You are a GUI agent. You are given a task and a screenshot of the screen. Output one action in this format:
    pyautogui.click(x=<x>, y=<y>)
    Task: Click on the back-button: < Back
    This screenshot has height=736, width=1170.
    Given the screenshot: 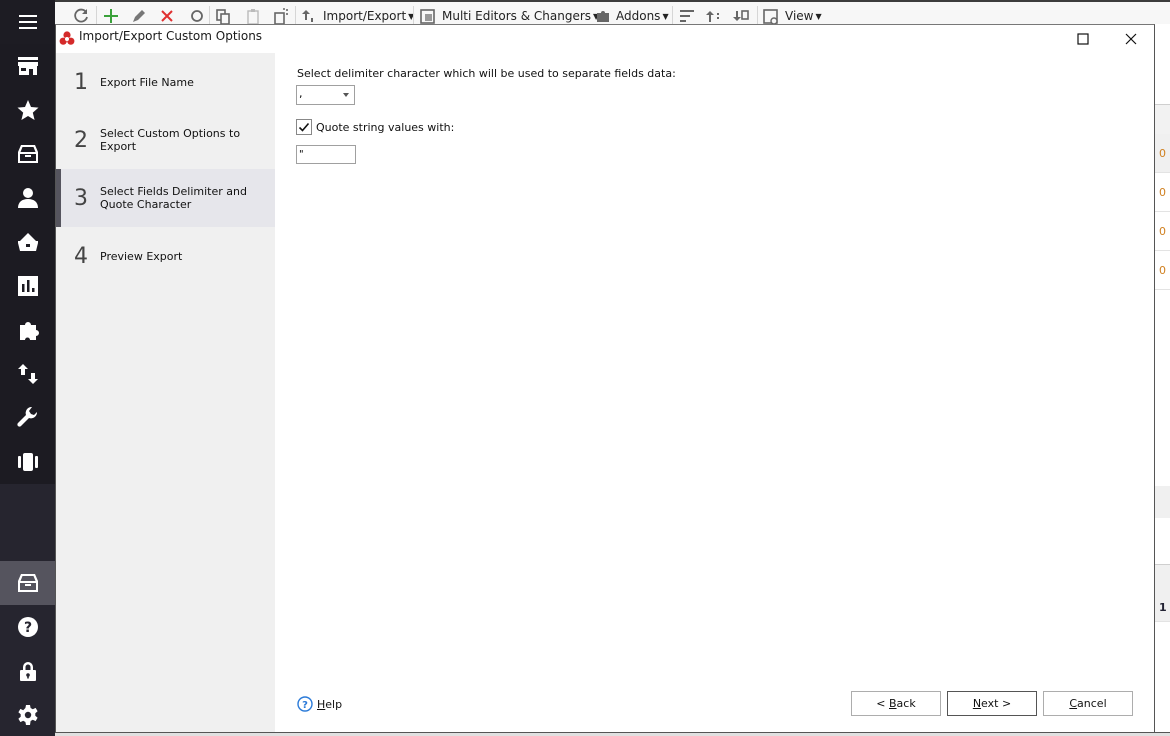 What is the action you would take?
    pyautogui.click(x=896, y=703)
    